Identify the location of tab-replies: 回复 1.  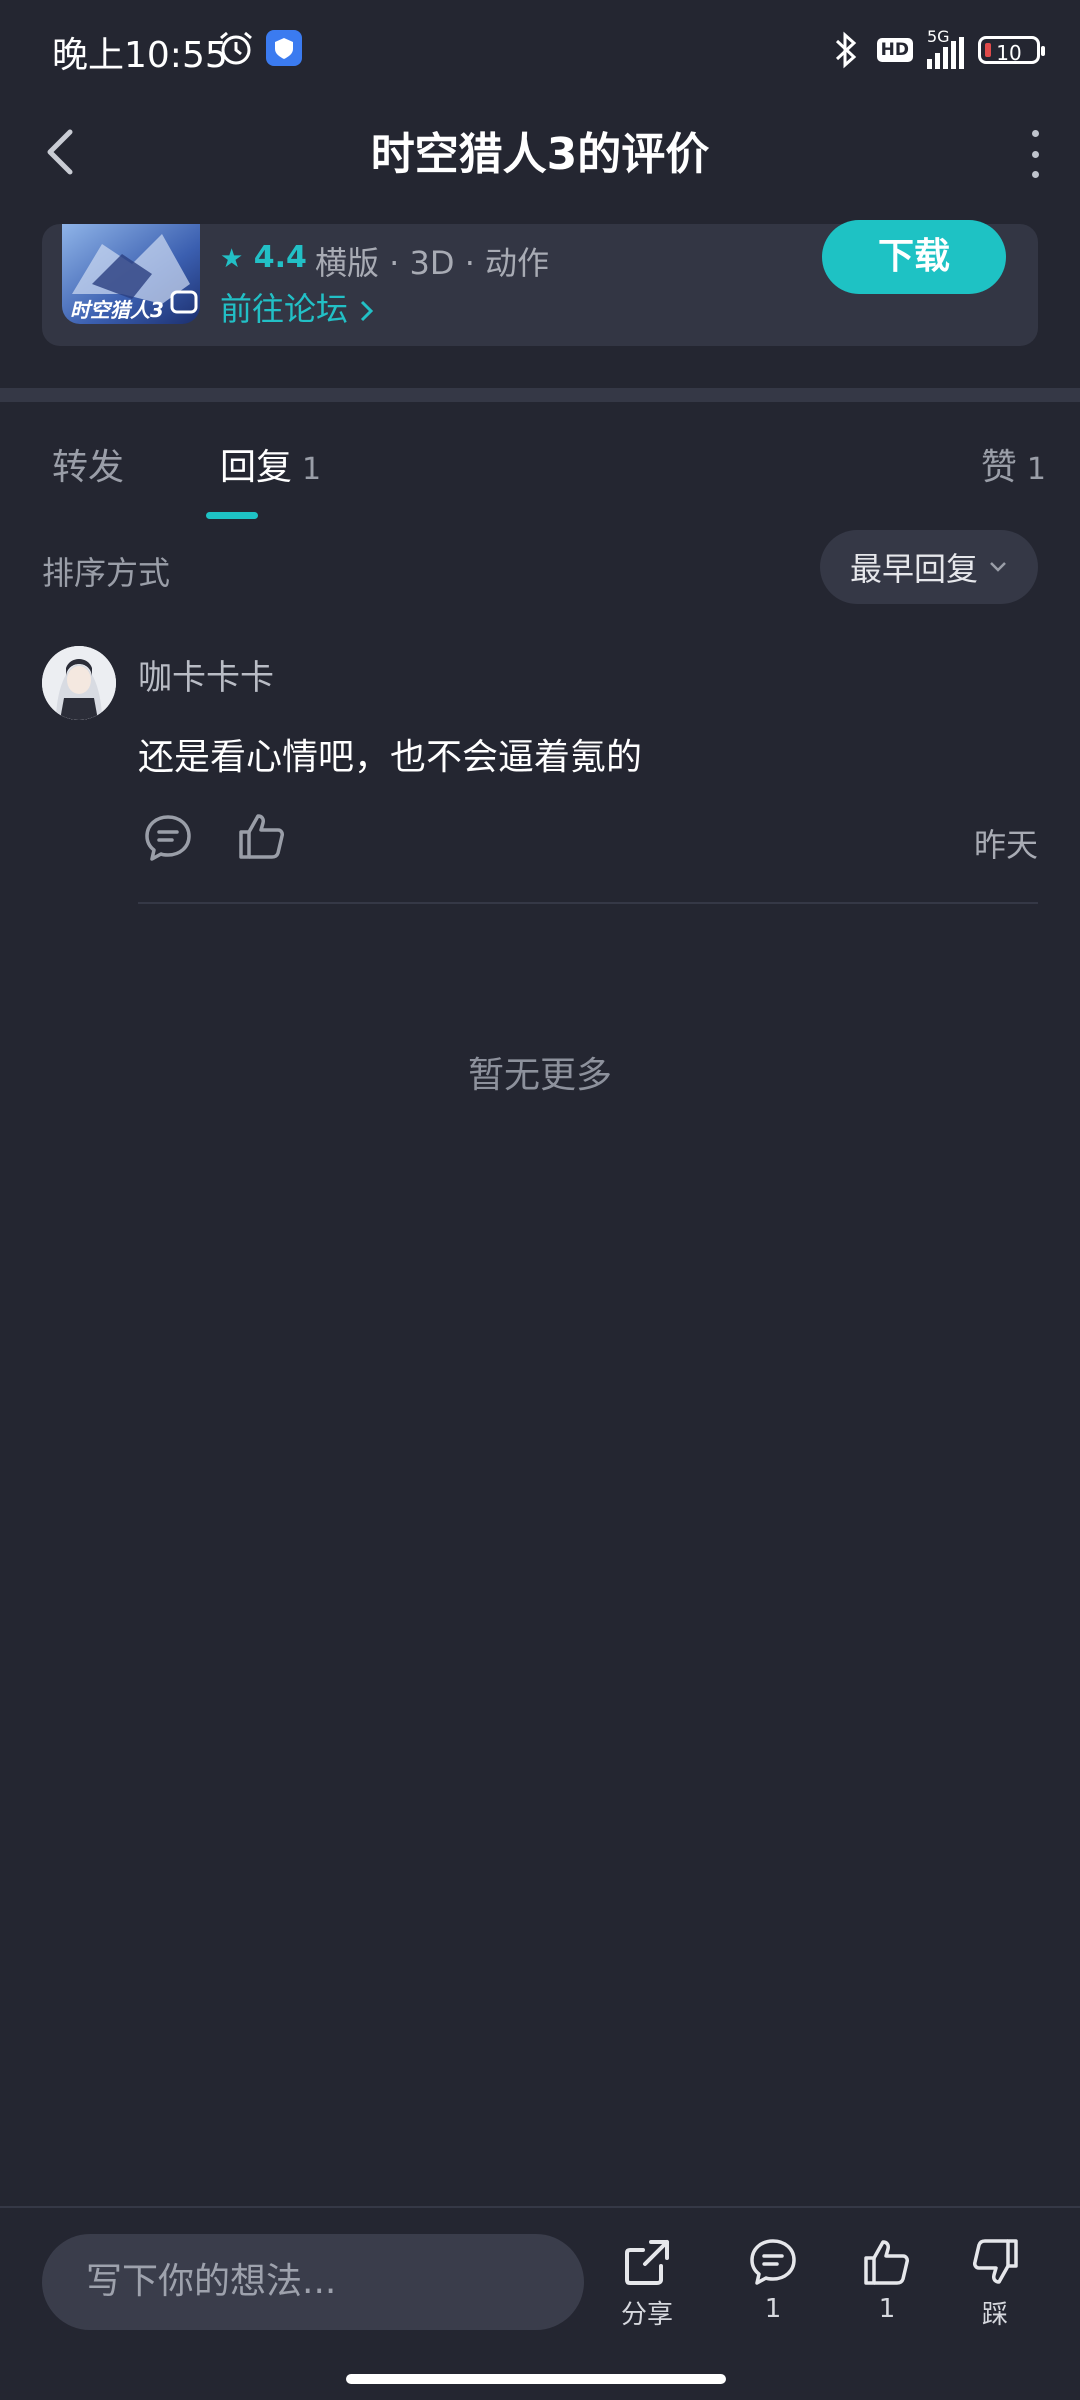
(270, 464).